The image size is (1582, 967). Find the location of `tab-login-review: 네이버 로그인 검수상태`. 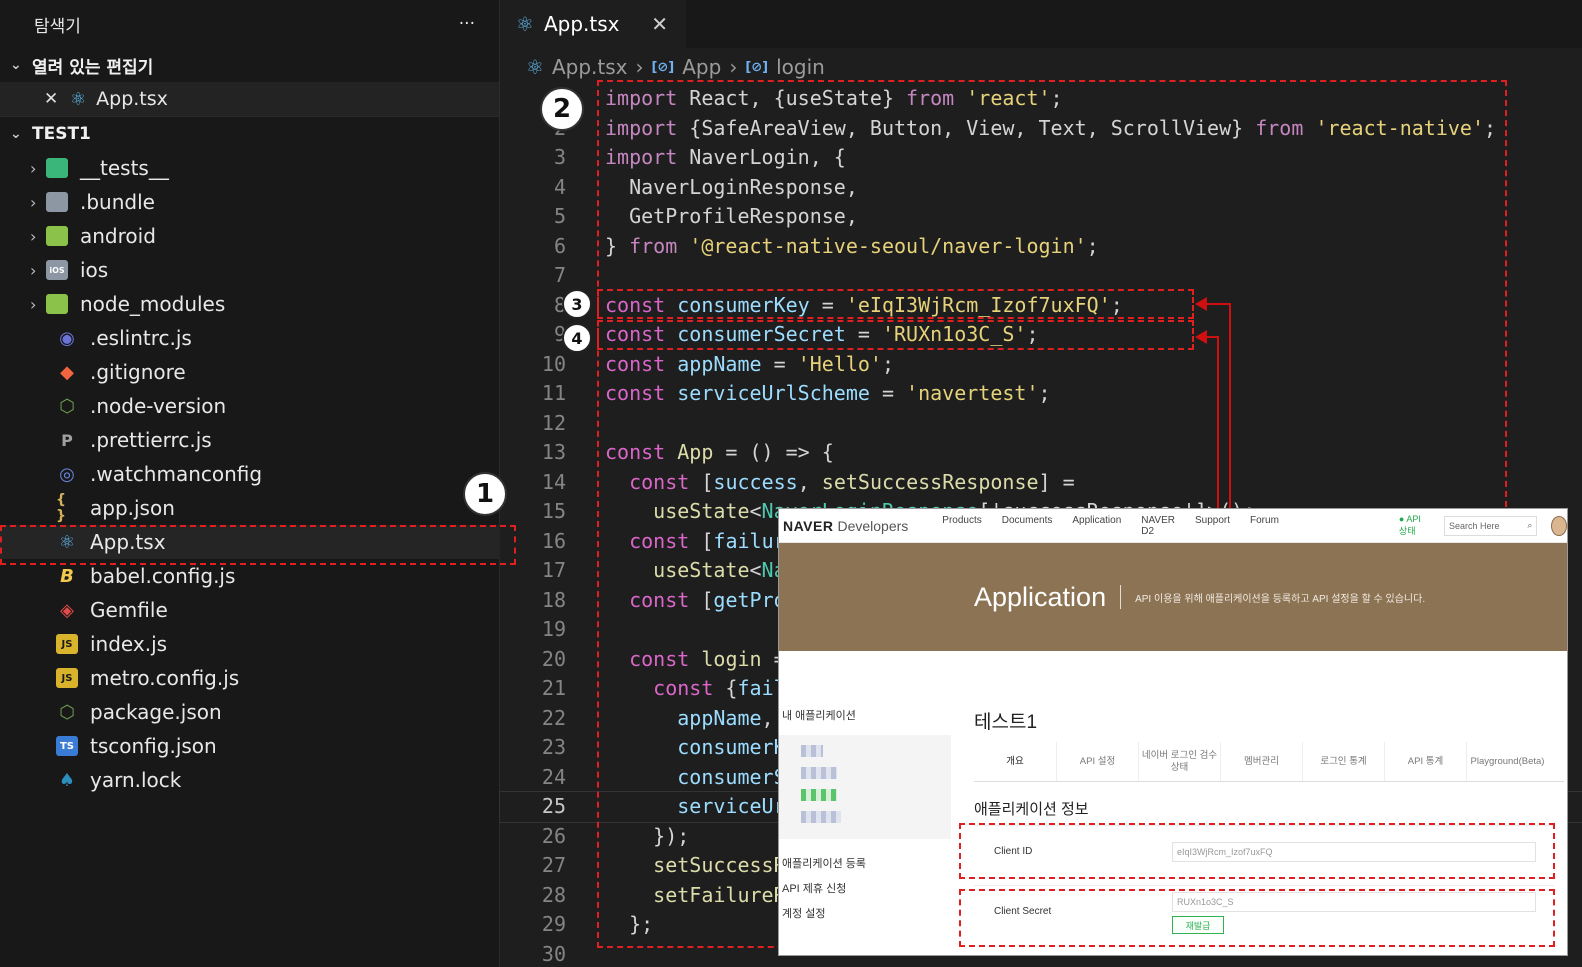

tab-login-review: 네이버 로그인 검수상태 is located at coordinates (1179, 761).